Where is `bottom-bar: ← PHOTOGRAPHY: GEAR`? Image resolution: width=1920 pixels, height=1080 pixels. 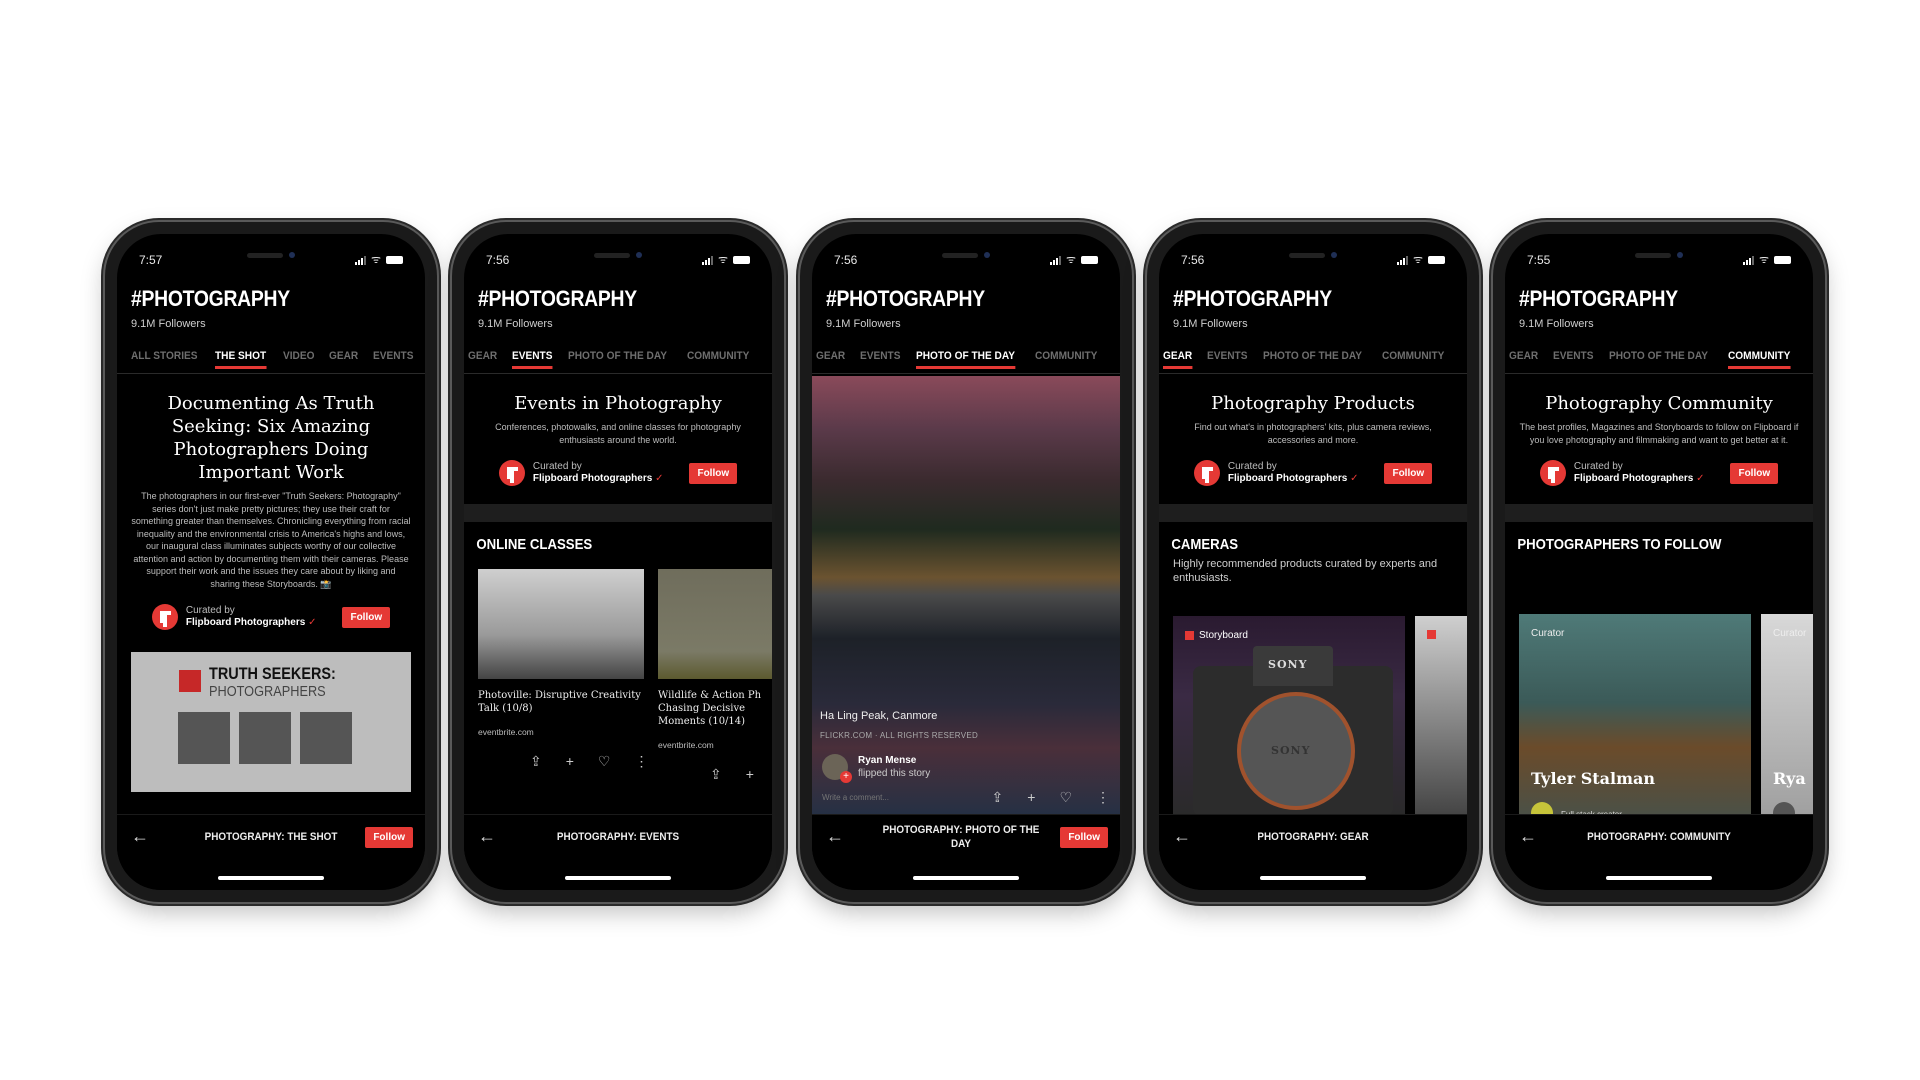 bottom-bar: ← PHOTOGRAPHY: GEAR is located at coordinates (1313, 852).